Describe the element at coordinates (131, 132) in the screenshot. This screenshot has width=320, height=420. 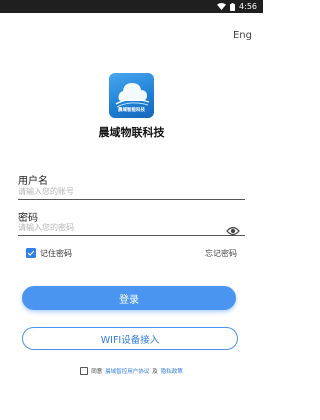
I see `brand-name: 晨域物联科技` at that location.